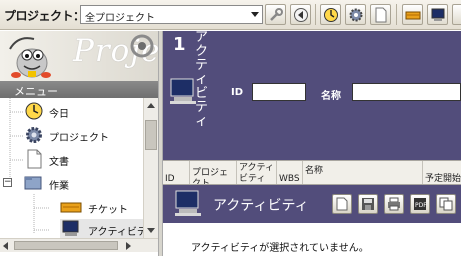 This screenshot has height=256, width=461. I want to click on menu-item-activities: アクティビテ, so click(101, 228).